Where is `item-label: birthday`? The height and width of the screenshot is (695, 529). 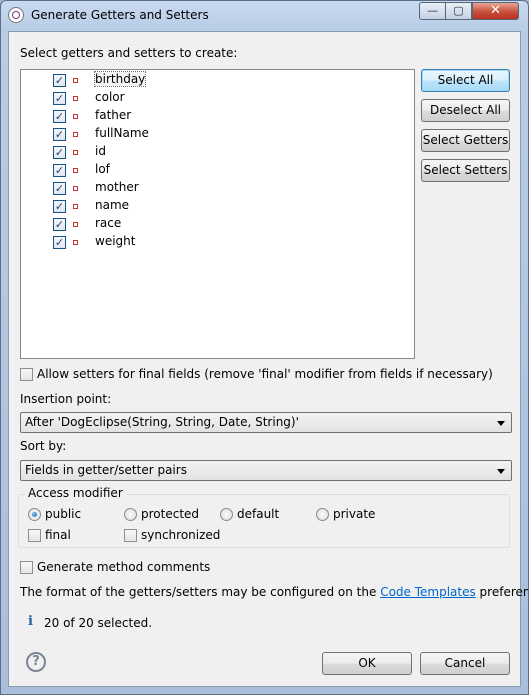
item-label: birthday is located at coordinates (120, 79).